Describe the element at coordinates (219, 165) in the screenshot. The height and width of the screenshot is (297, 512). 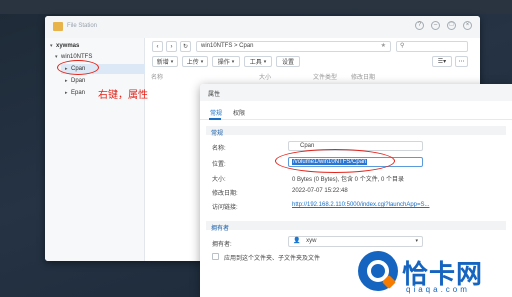
I see `location-label: 位置:` at that location.